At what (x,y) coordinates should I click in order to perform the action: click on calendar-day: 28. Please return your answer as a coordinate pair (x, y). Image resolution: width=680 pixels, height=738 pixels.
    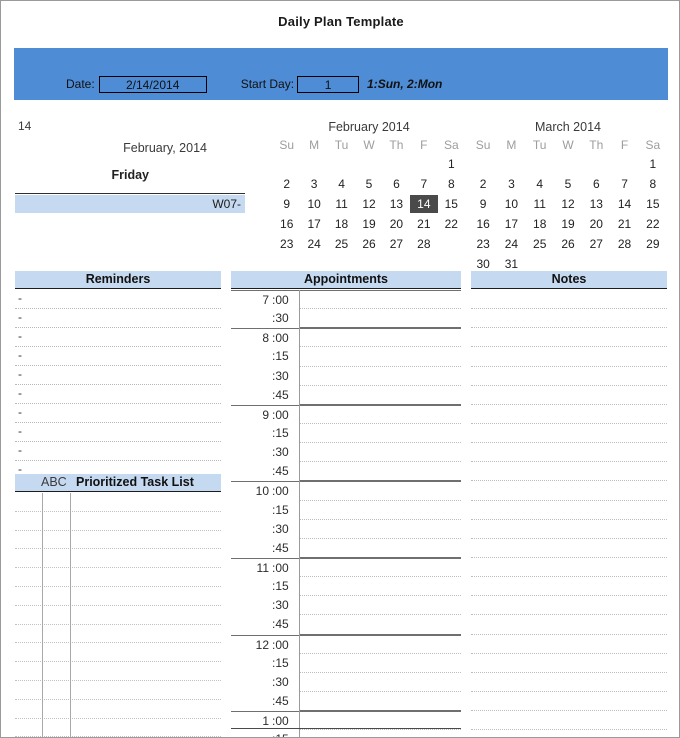
    Looking at the image, I should click on (624, 244).